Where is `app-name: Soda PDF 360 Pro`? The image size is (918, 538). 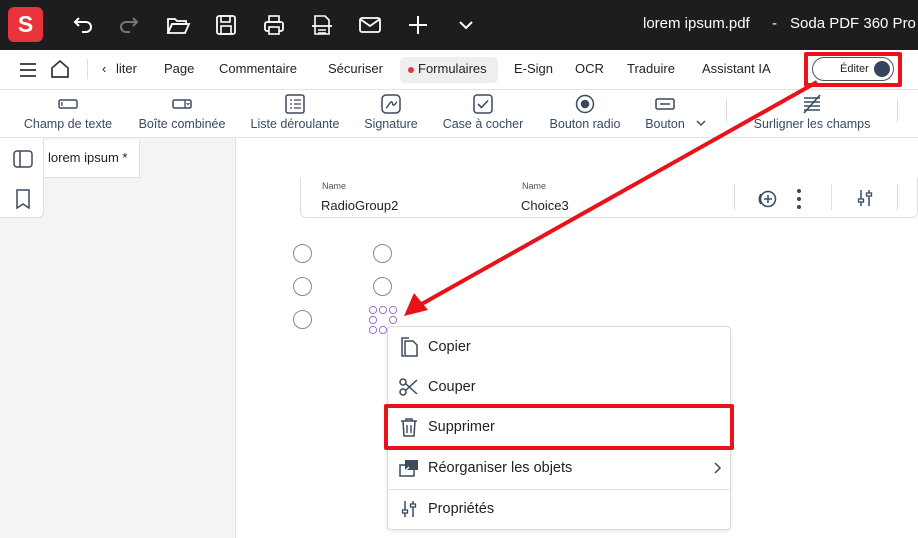
app-name: Soda PDF 360 Pro is located at coordinates (853, 23).